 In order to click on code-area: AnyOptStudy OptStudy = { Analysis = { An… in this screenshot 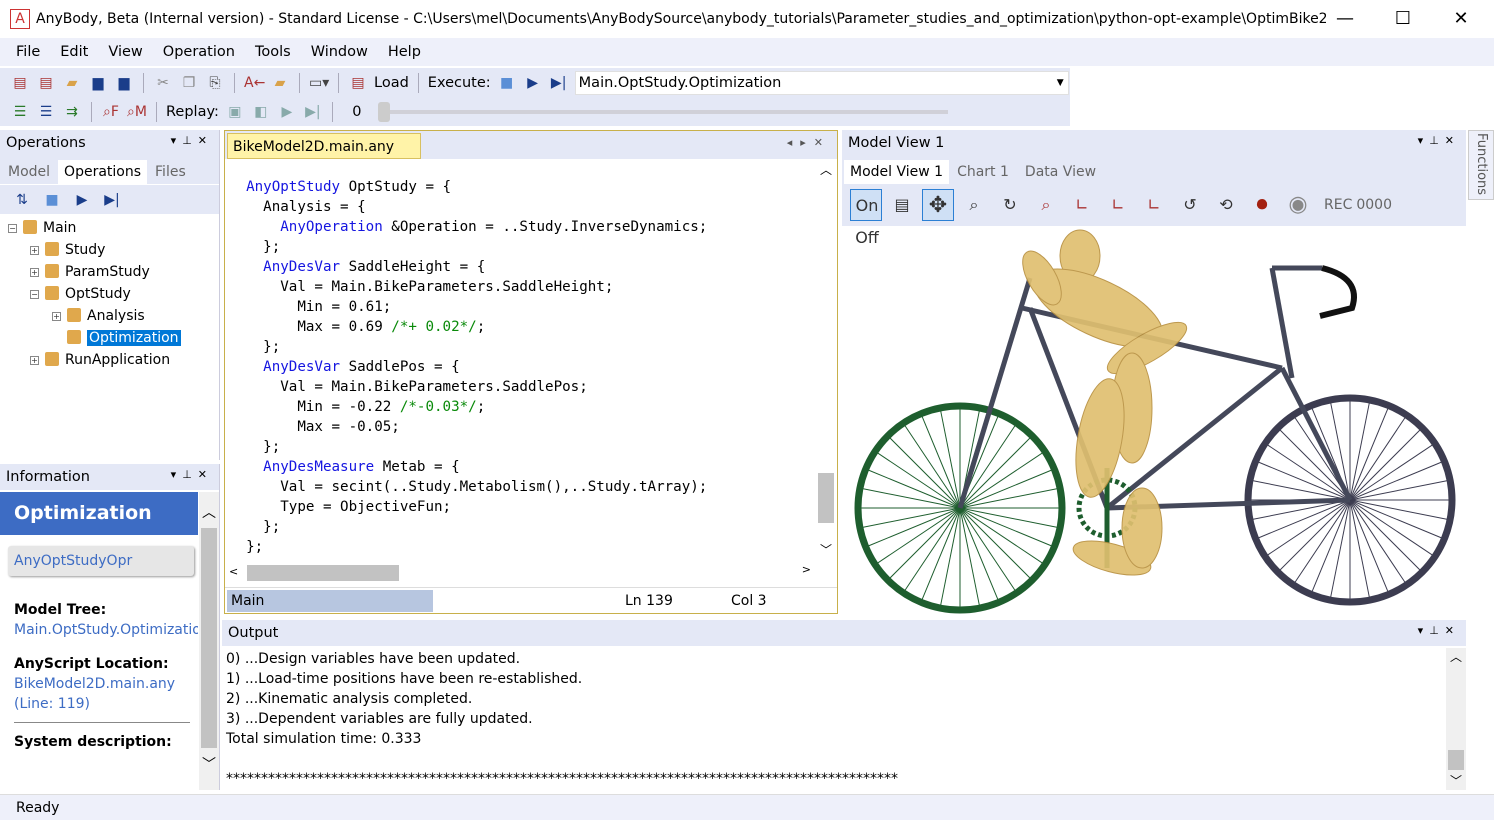, I will do `click(468, 367)`.